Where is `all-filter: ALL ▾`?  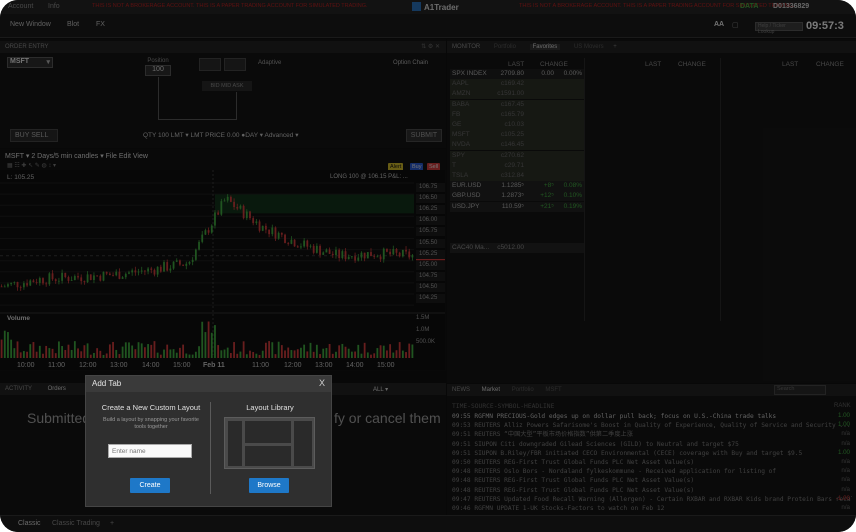 all-filter: ALL ▾ is located at coordinates (380, 389).